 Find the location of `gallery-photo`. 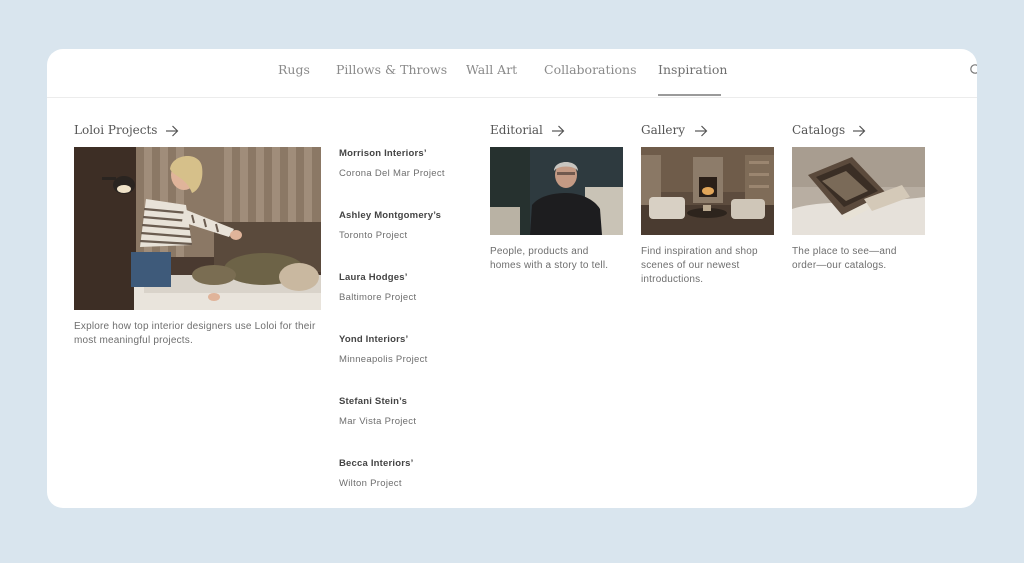

gallery-photo is located at coordinates (707, 191).